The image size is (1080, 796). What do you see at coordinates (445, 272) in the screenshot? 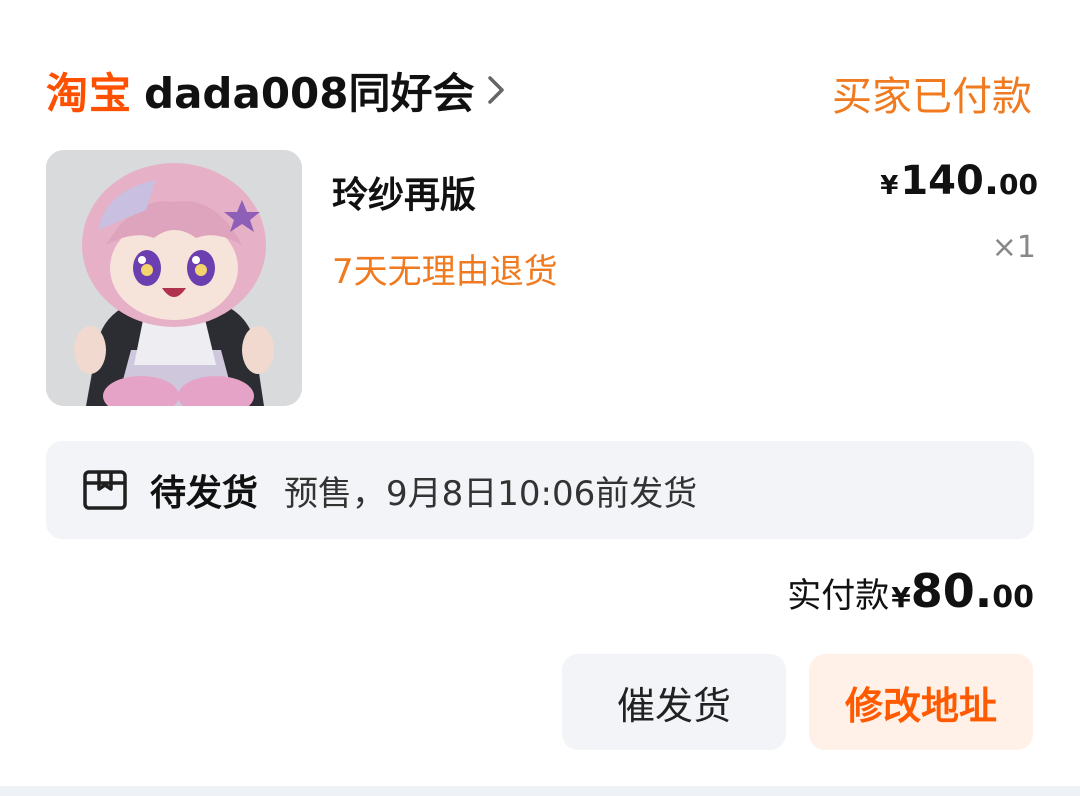
I see `return-policy-tag: 7天无理由退货` at bounding box center [445, 272].